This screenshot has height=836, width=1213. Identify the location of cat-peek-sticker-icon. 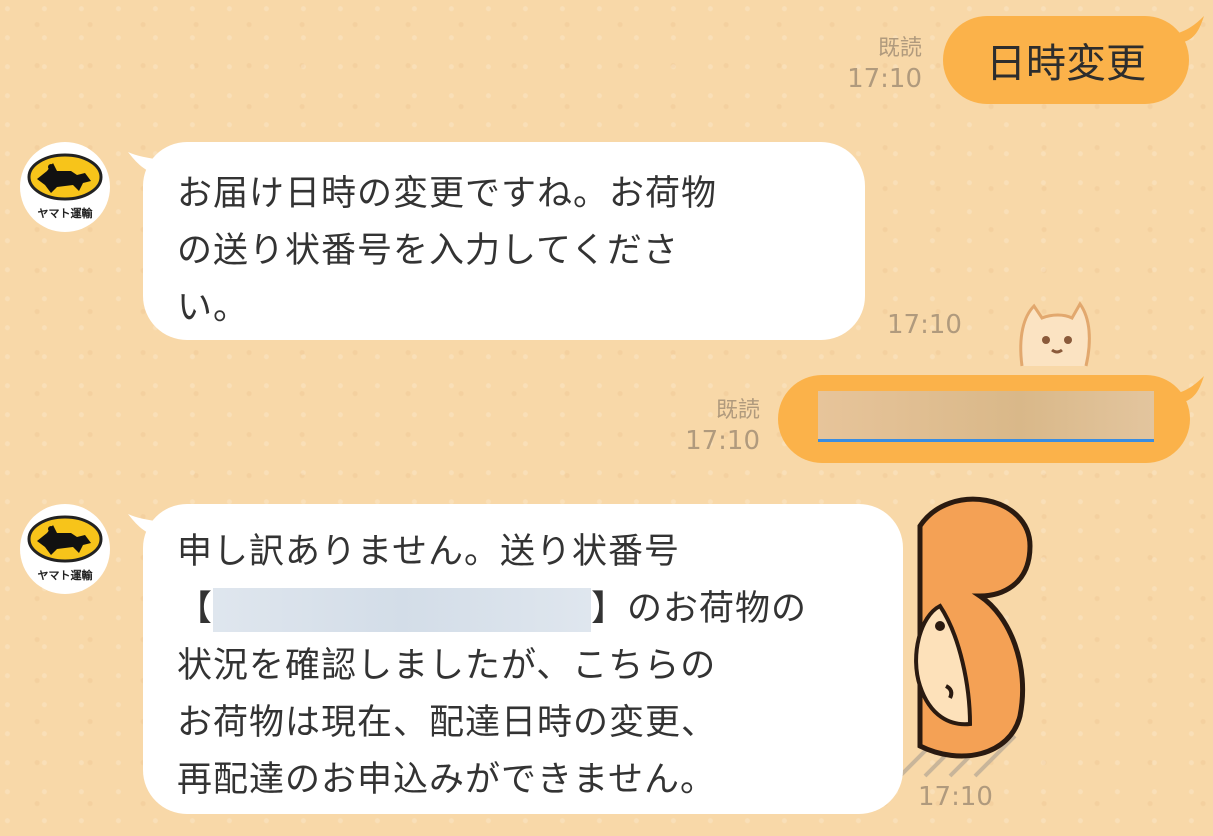
(1055, 334).